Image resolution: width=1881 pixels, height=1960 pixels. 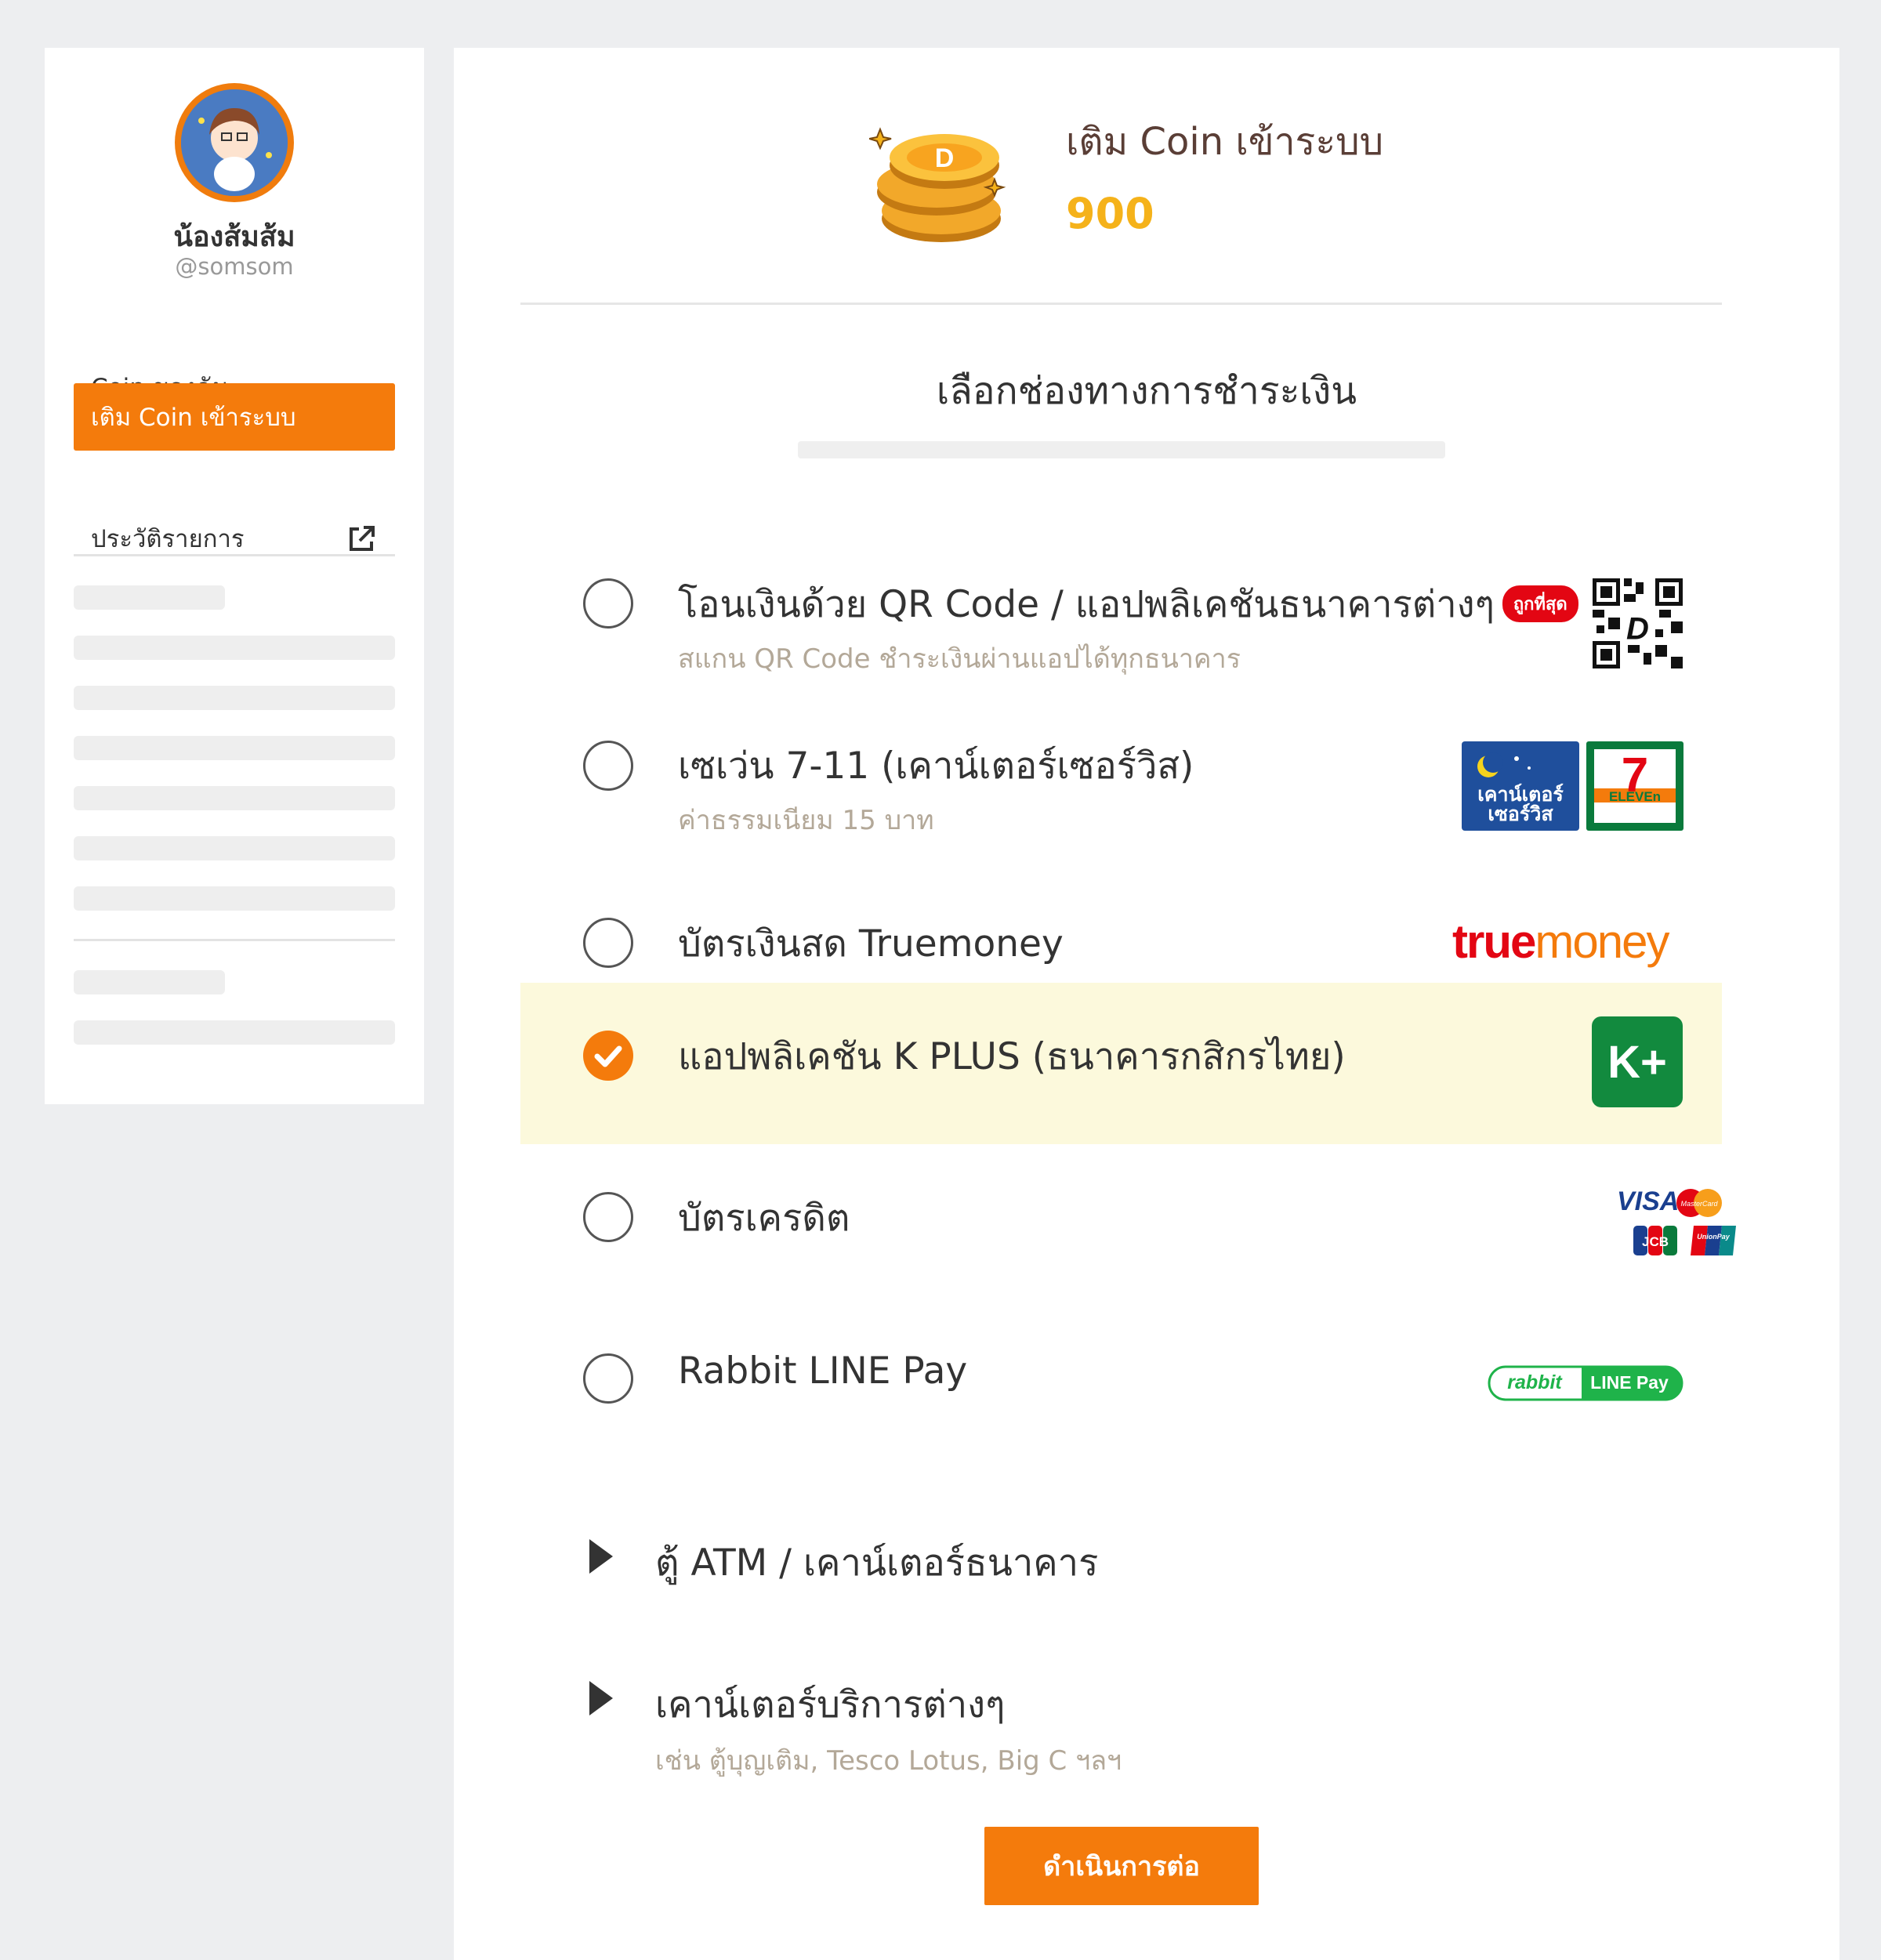 What do you see at coordinates (764, 1219) in the screenshot?
I see `payment-option-title: บัตรเครดิต` at bounding box center [764, 1219].